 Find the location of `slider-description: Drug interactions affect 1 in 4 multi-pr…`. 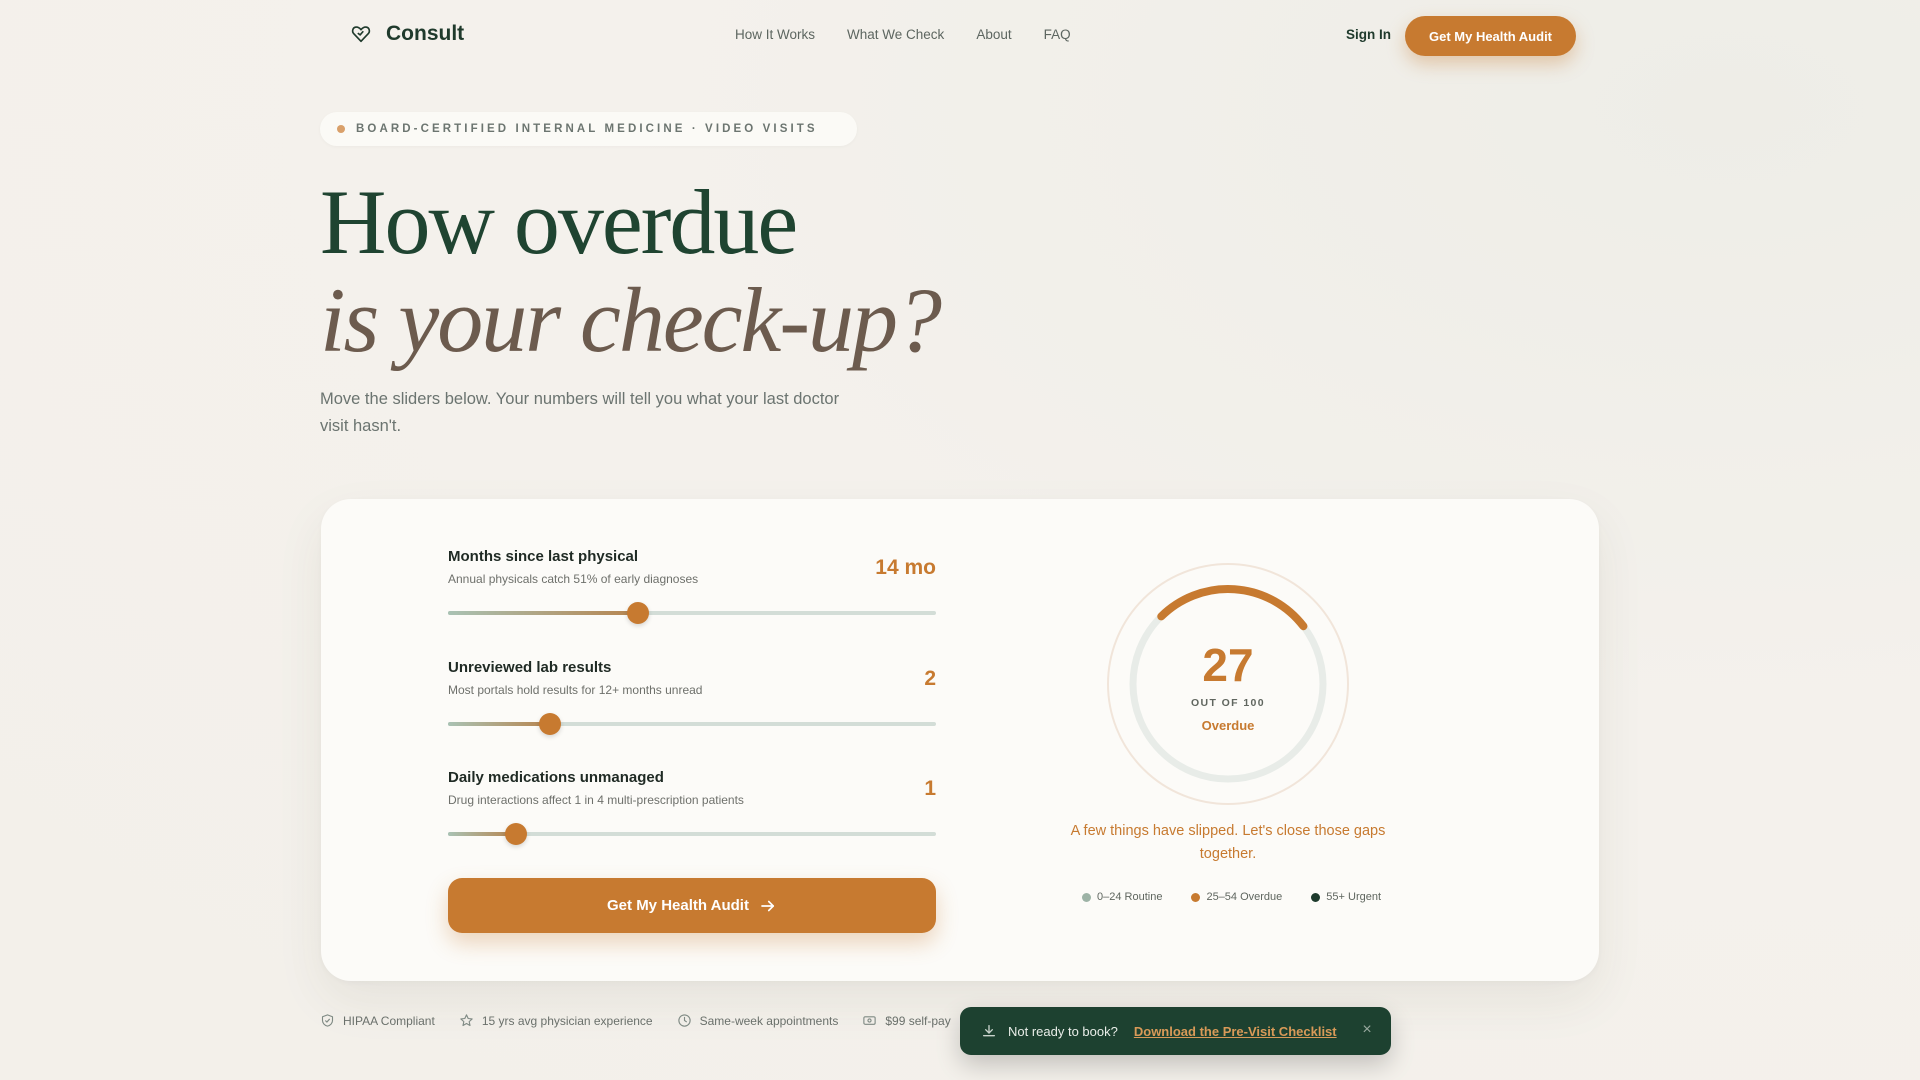

slider-description: Drug interactions affect 1 in 4 multi-pr… is located at coordinates (596, 800).